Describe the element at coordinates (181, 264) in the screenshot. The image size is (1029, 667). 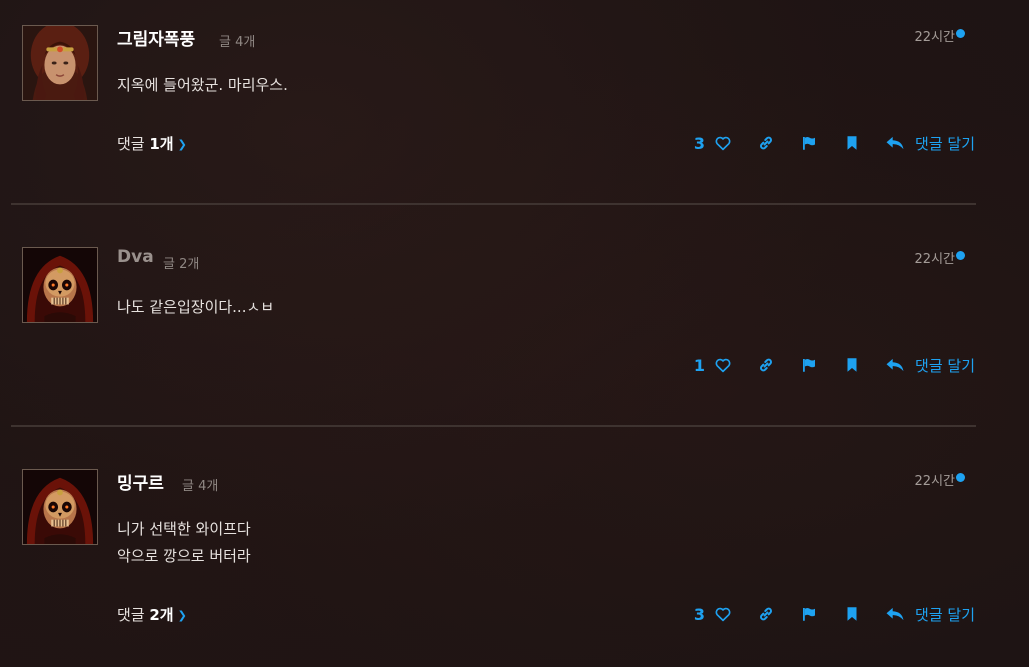
I see `post-count: 글 2개` at that location.